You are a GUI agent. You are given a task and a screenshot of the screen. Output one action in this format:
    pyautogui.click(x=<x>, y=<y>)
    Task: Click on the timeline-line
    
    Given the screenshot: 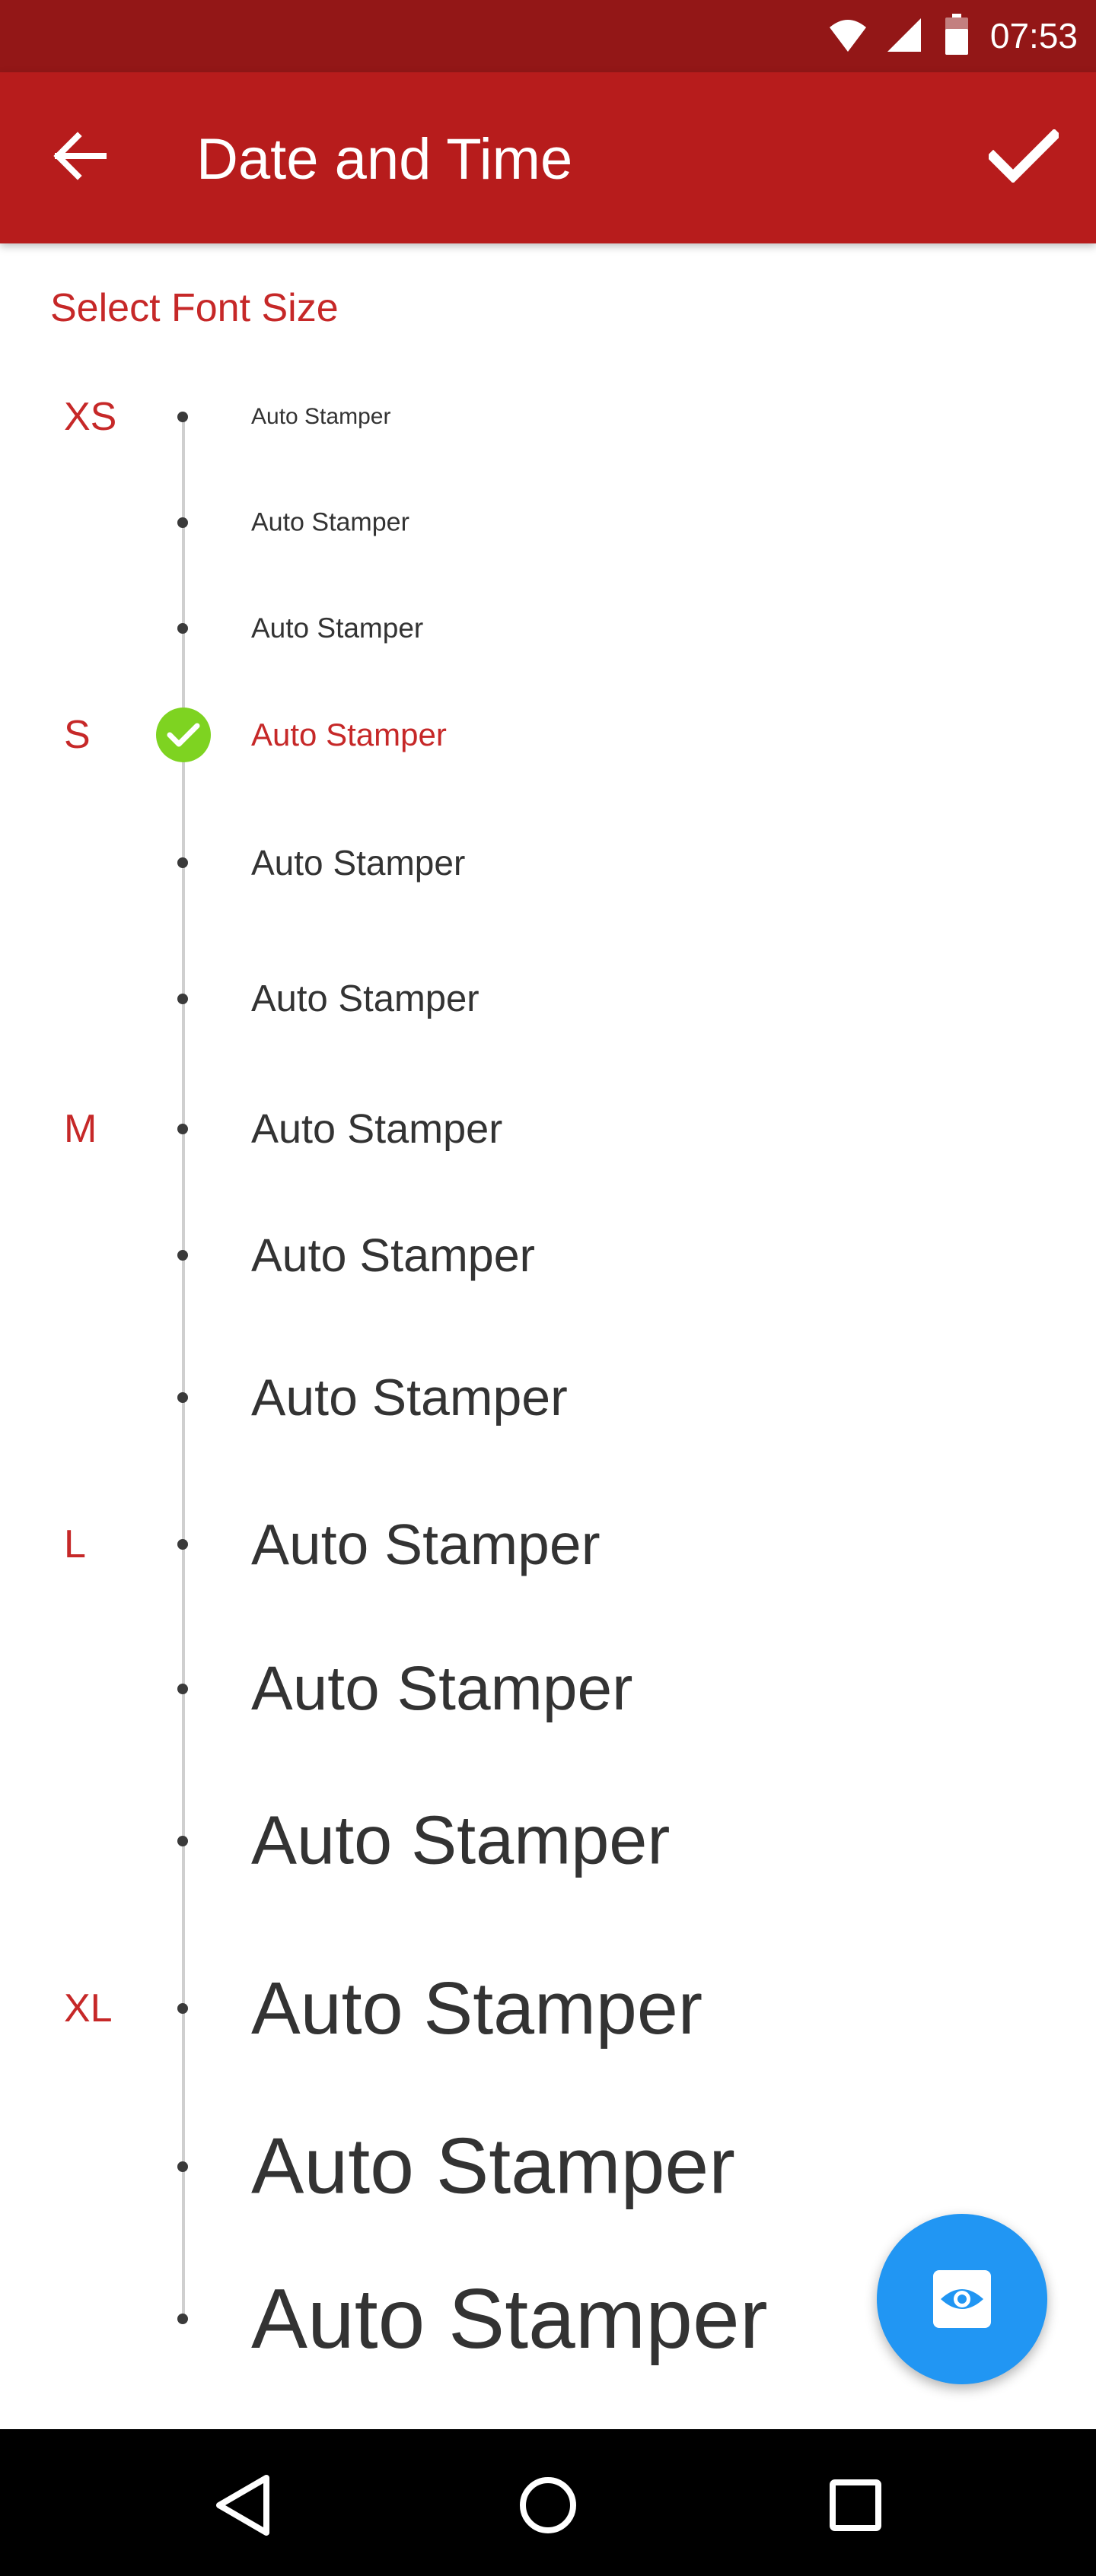 What is the action you would take?
    pyautogui.click(x=183, y=1368)
    